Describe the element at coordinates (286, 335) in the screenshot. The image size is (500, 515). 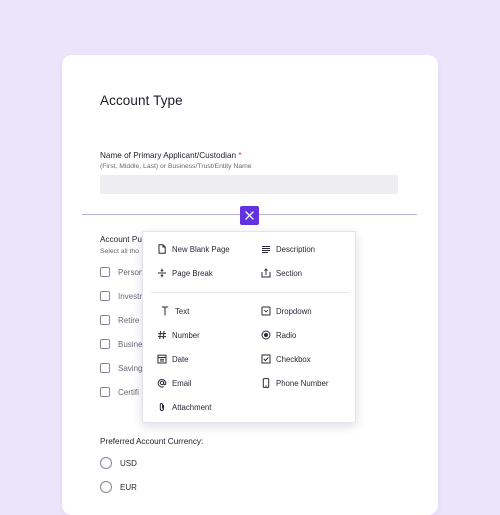
I see `menu-item-label: Radio` at that location.